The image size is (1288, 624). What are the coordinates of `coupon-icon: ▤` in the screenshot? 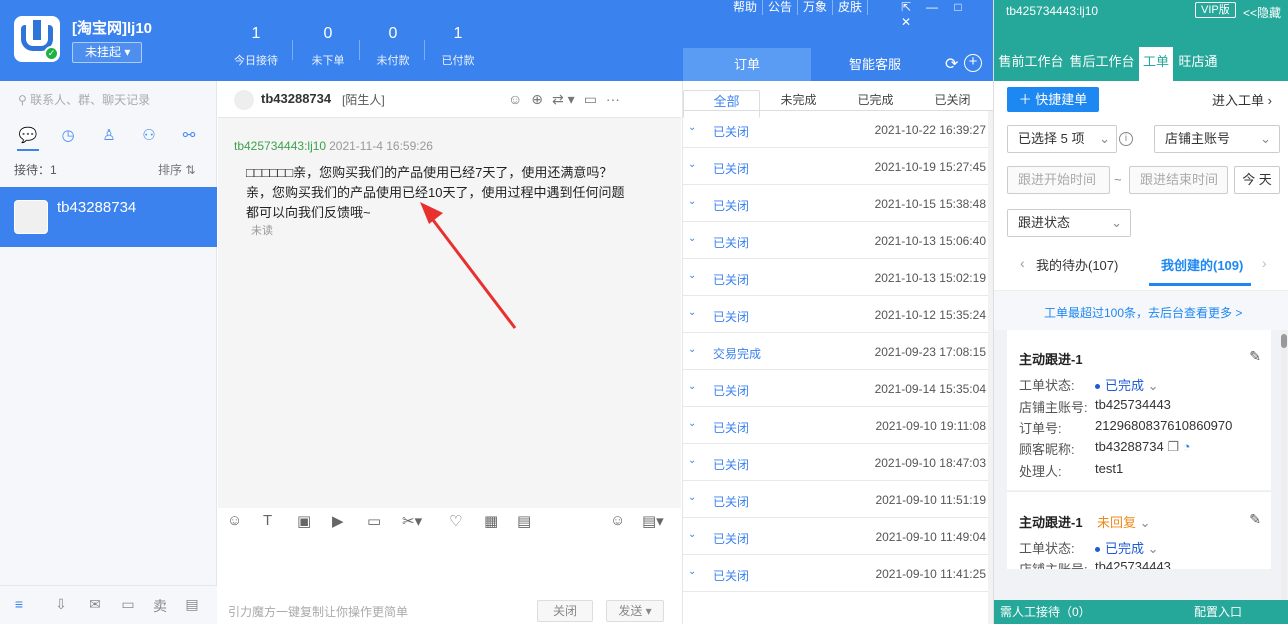 It's located at (524, 521).